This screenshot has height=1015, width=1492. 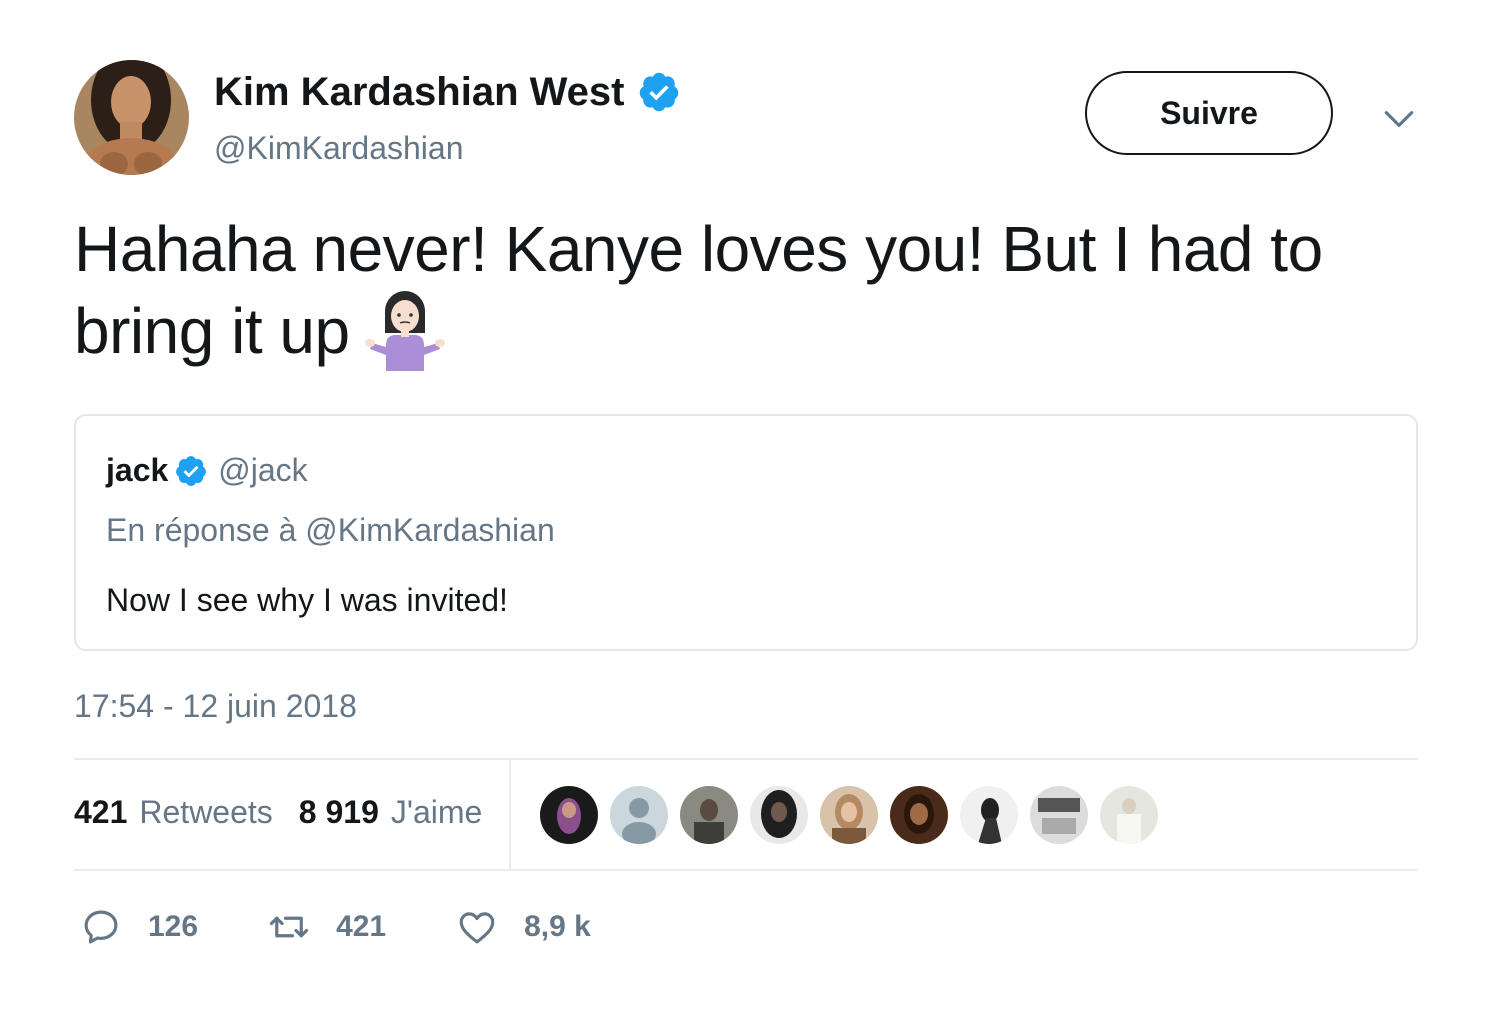 I want to click on quoted-tweet-name: jack, so click(x=137, y=470).